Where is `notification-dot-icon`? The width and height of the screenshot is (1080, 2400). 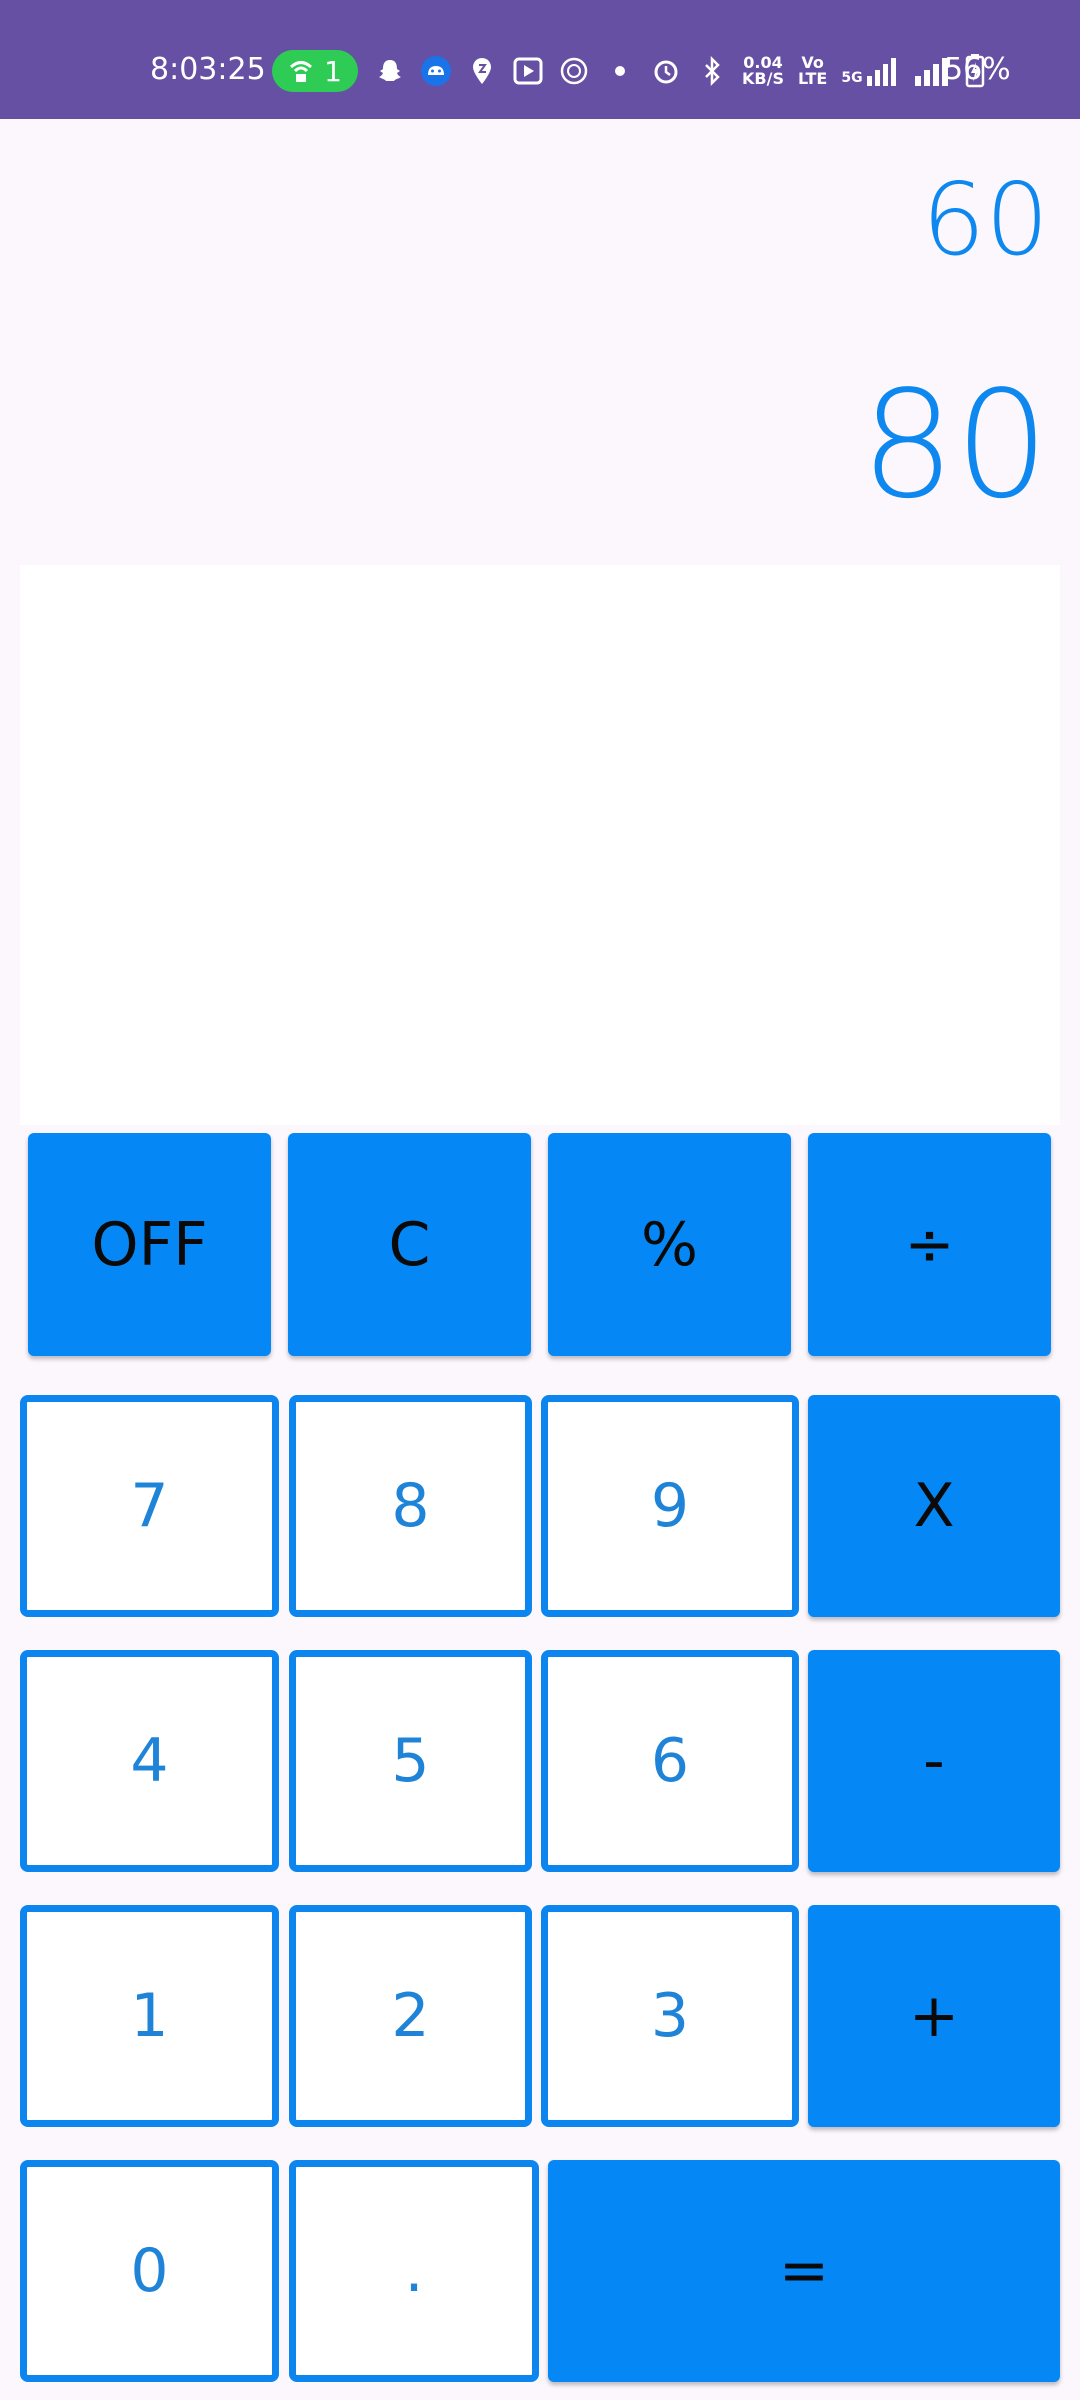 notification-dot-icon is located at coordinates (620, 71).